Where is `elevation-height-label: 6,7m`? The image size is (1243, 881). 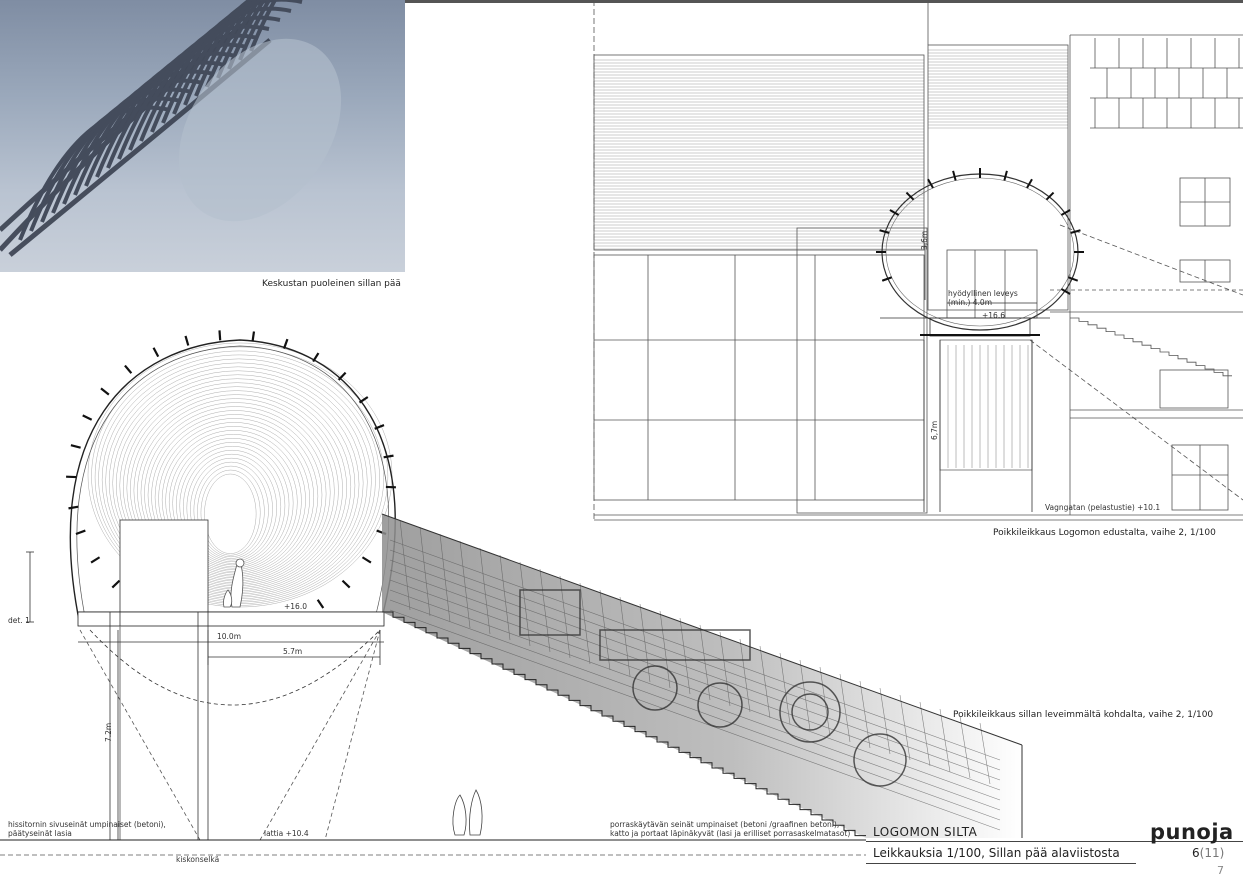 elevation-height-label: 6,7m is located at coordinates (934, 430).